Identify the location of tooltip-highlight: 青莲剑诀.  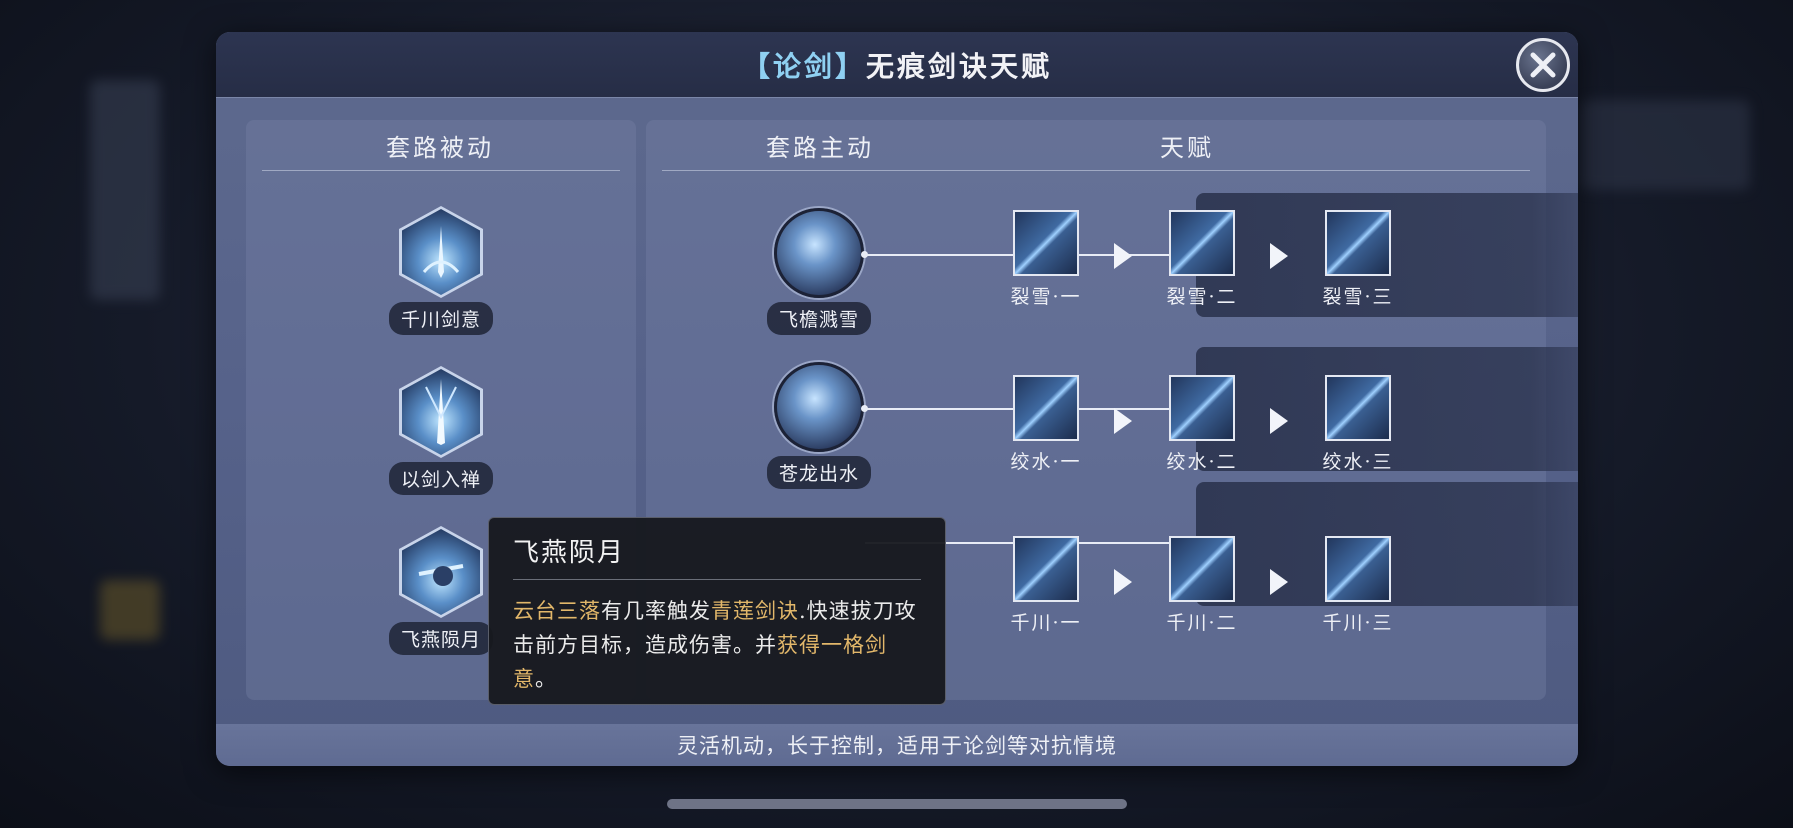
(755, 611).